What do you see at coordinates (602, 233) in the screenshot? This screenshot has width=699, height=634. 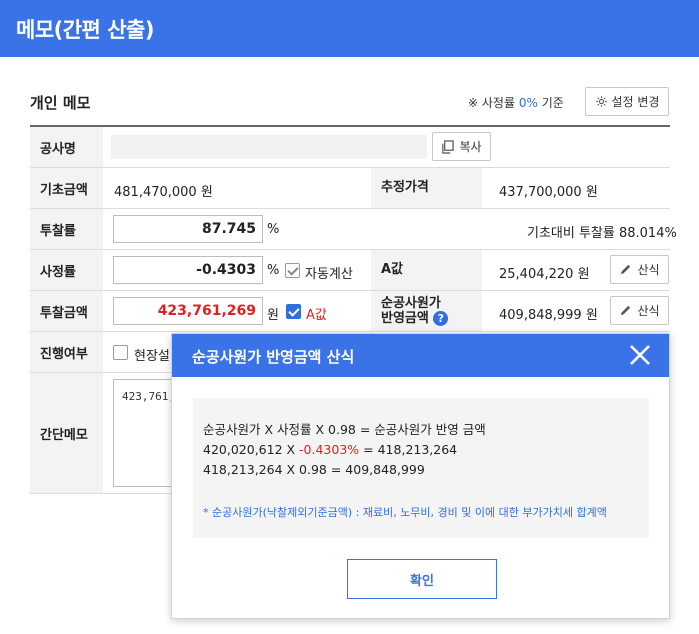 I see `bid-rate-note: 기초대비 투찰률 88.014%` at bounding box center [602, 233].